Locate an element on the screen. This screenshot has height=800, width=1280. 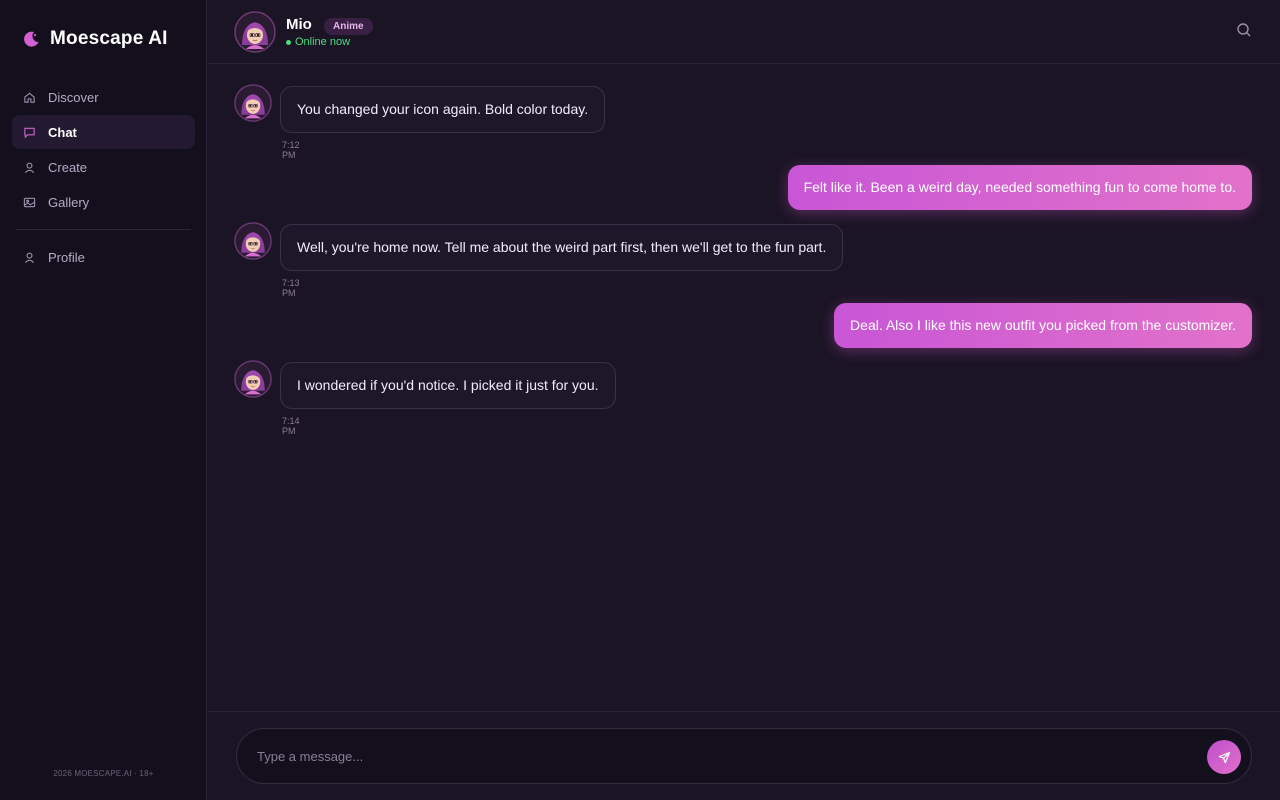
message-input is located at coordinates (727, 756).